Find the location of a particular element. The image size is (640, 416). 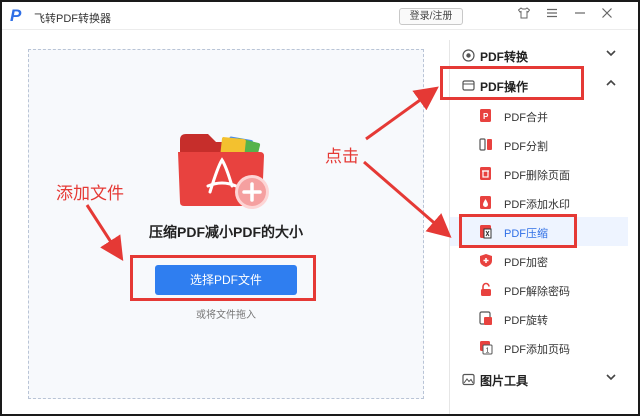

svg-text: 1 is located at coordinates (488, 351).